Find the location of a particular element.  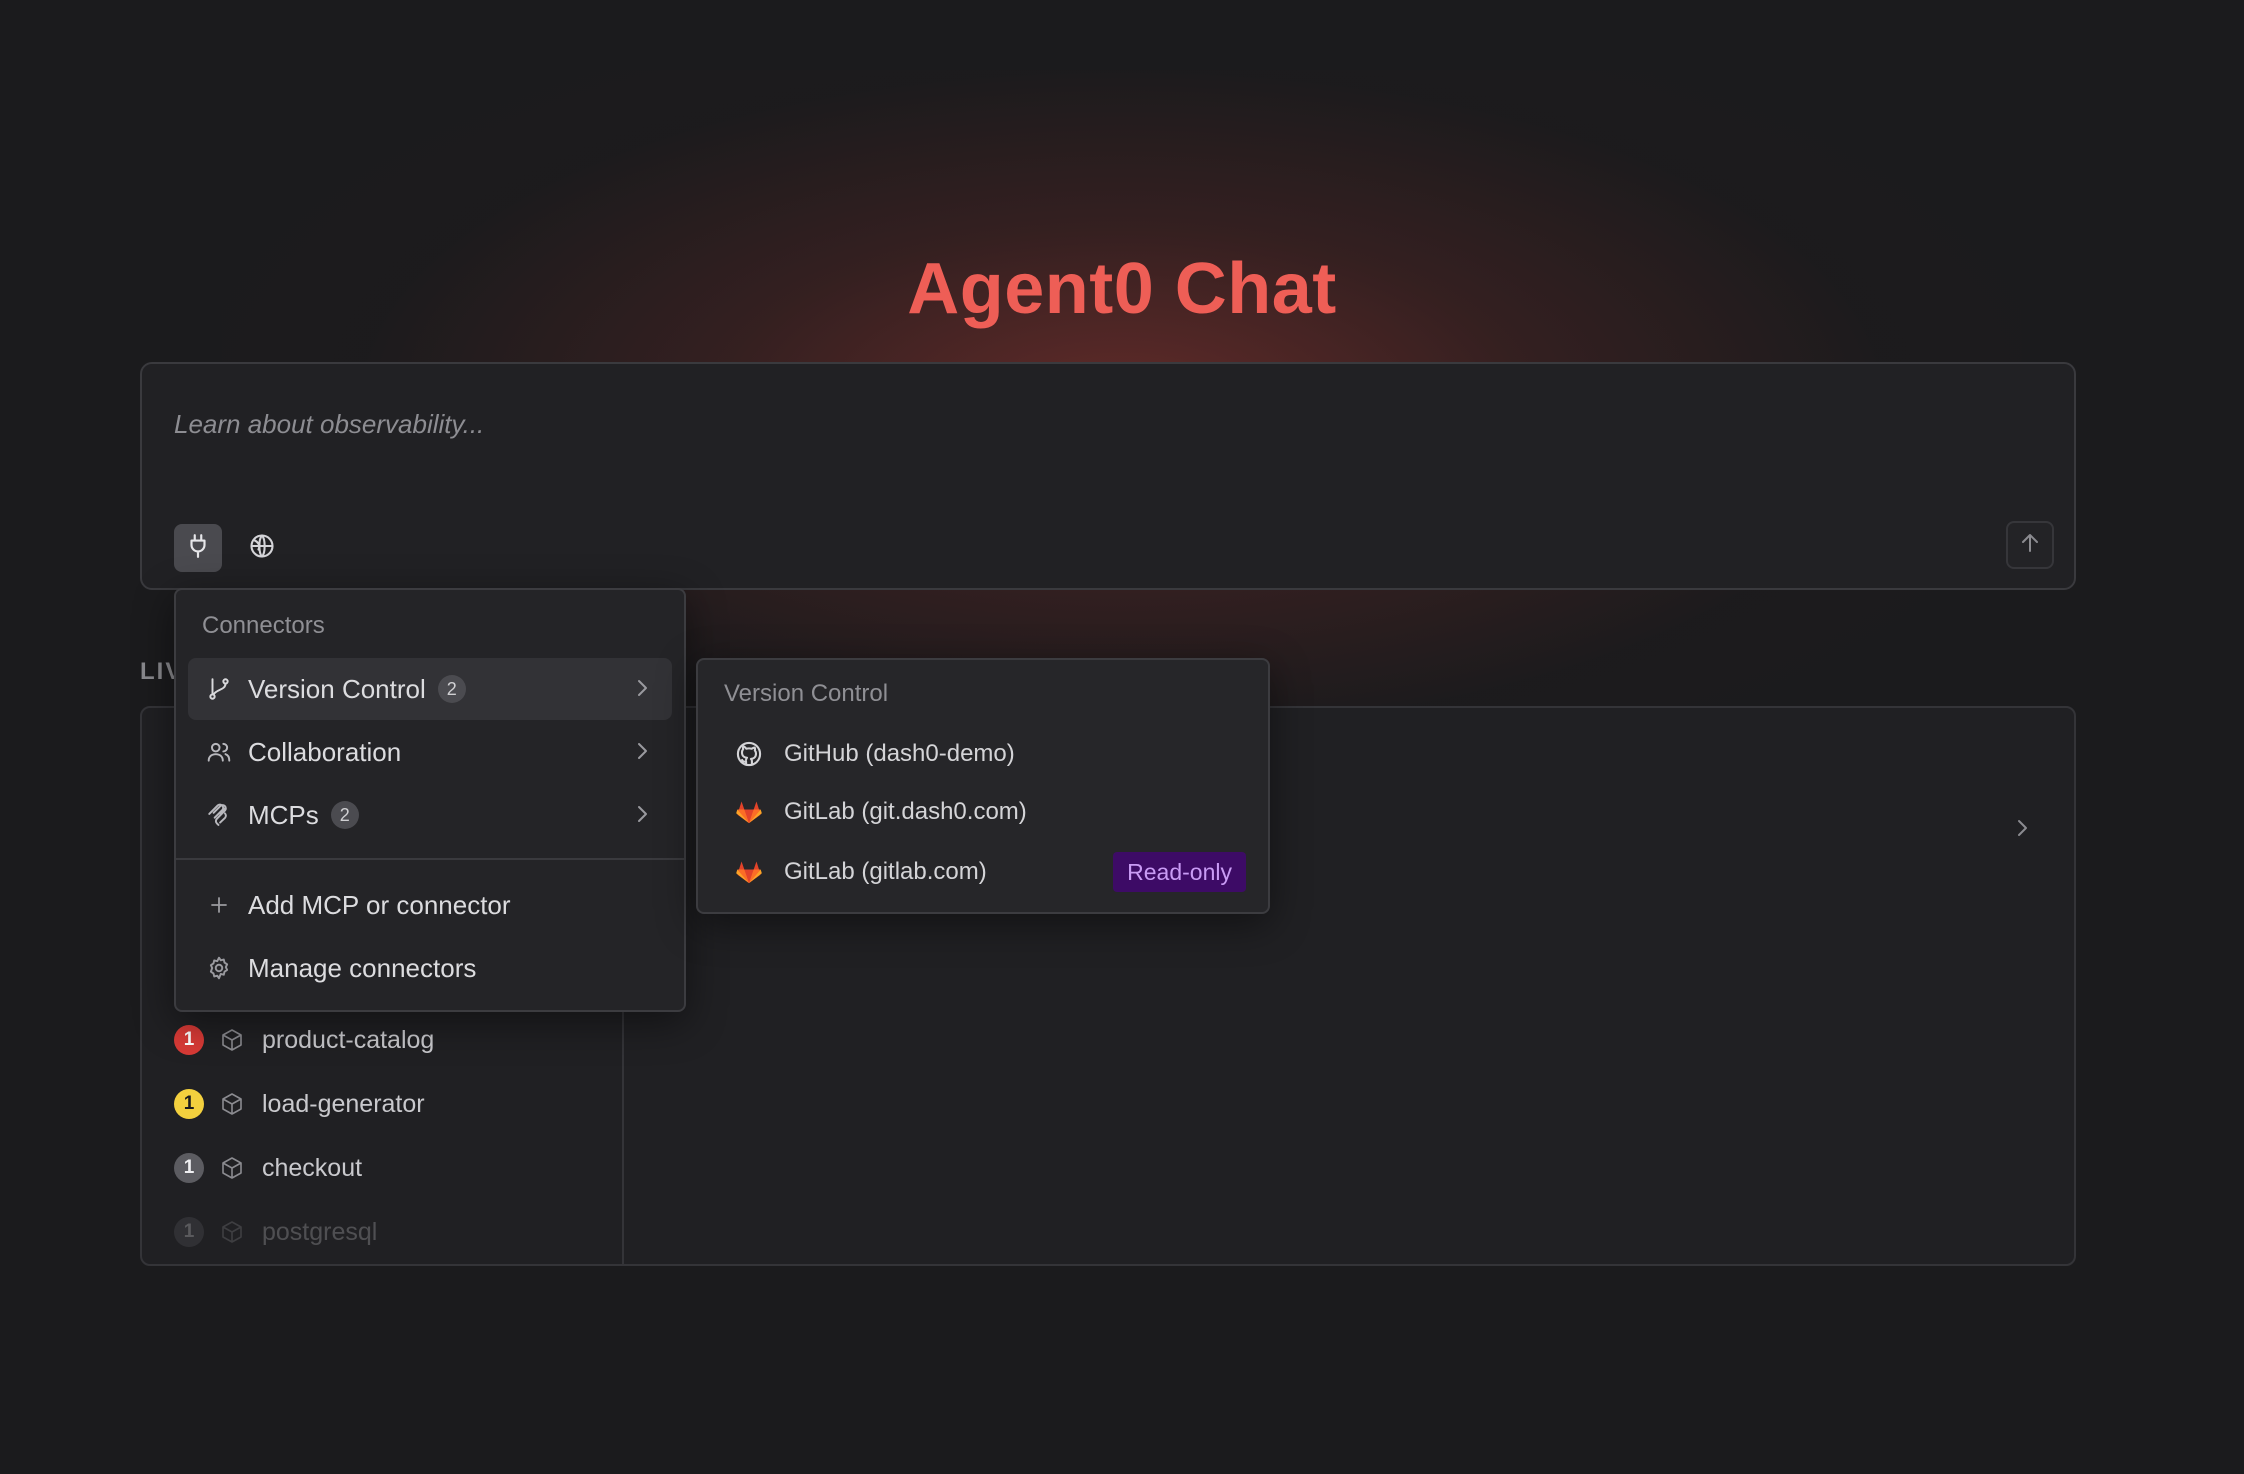

web-search-button is located at coordinates (262, 548).